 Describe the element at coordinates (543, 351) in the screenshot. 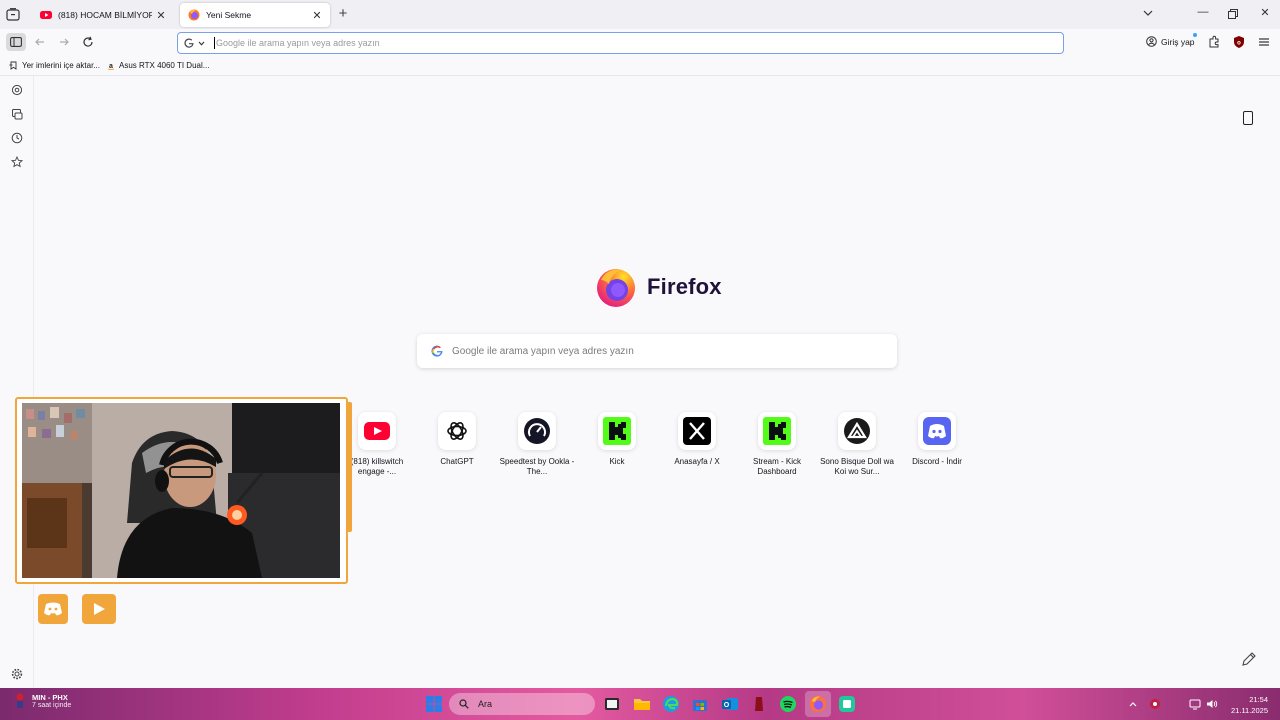

I see `search-placeholder: Google ile arama yapın veya adres yazın` at that location.